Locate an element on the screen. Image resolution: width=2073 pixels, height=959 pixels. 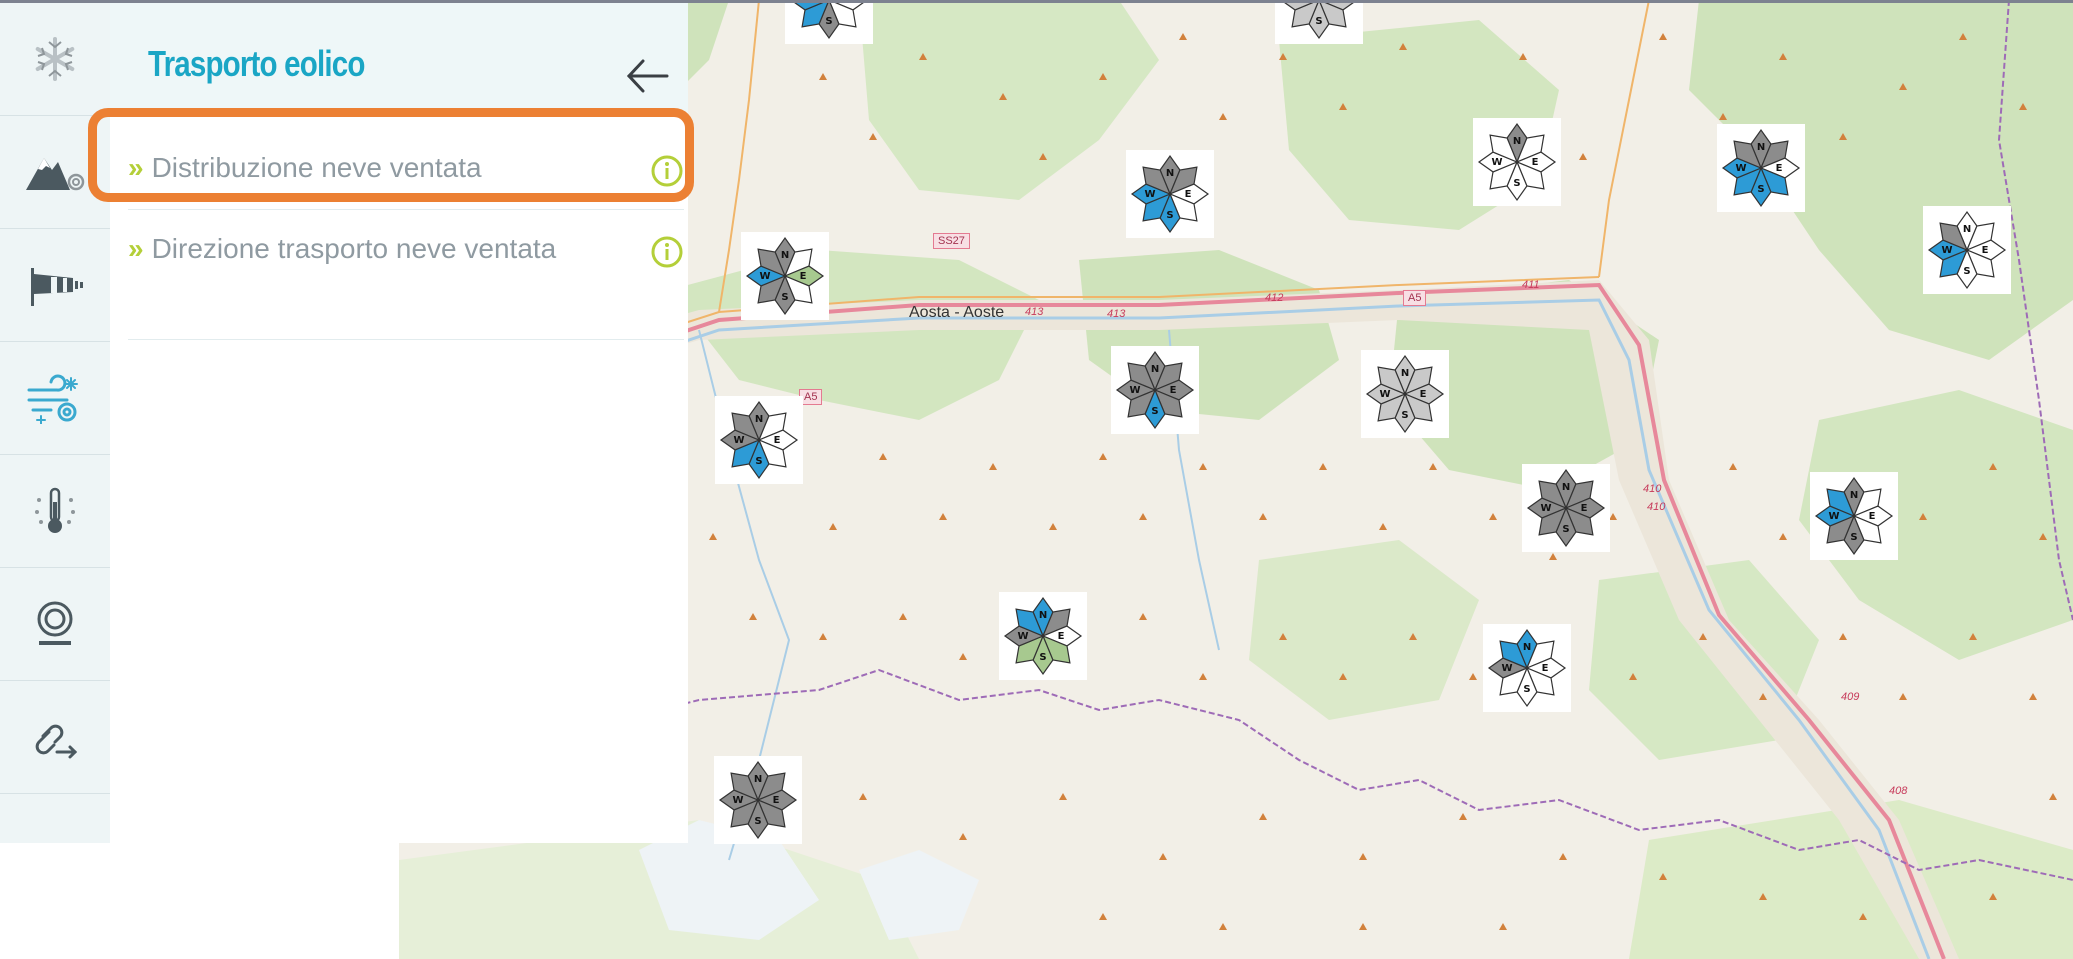
layer-item-direzione: » Direzione trasporto neve ventata is located at coordinates (378, 249).